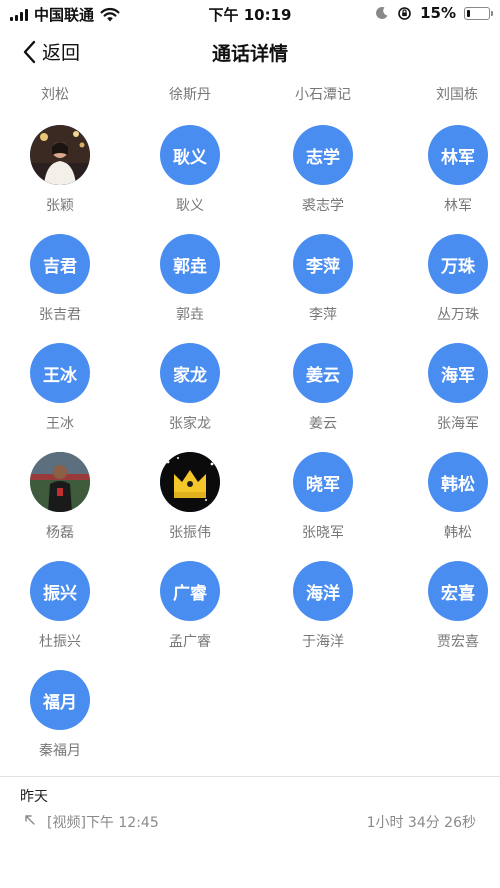 This screenshot has height=888, width=500. I want to click on battery-percent: 15%, so click(438, 13).